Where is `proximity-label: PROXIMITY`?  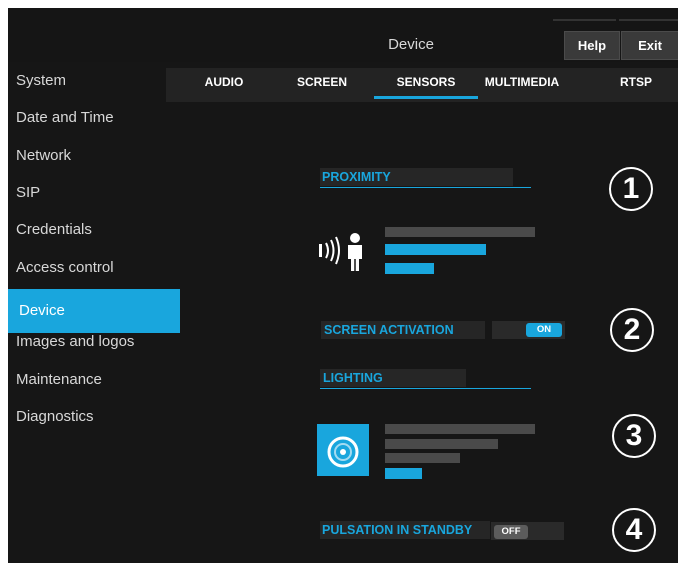 proximity-label: PROXIMITY is located at coordinates (356, 177).